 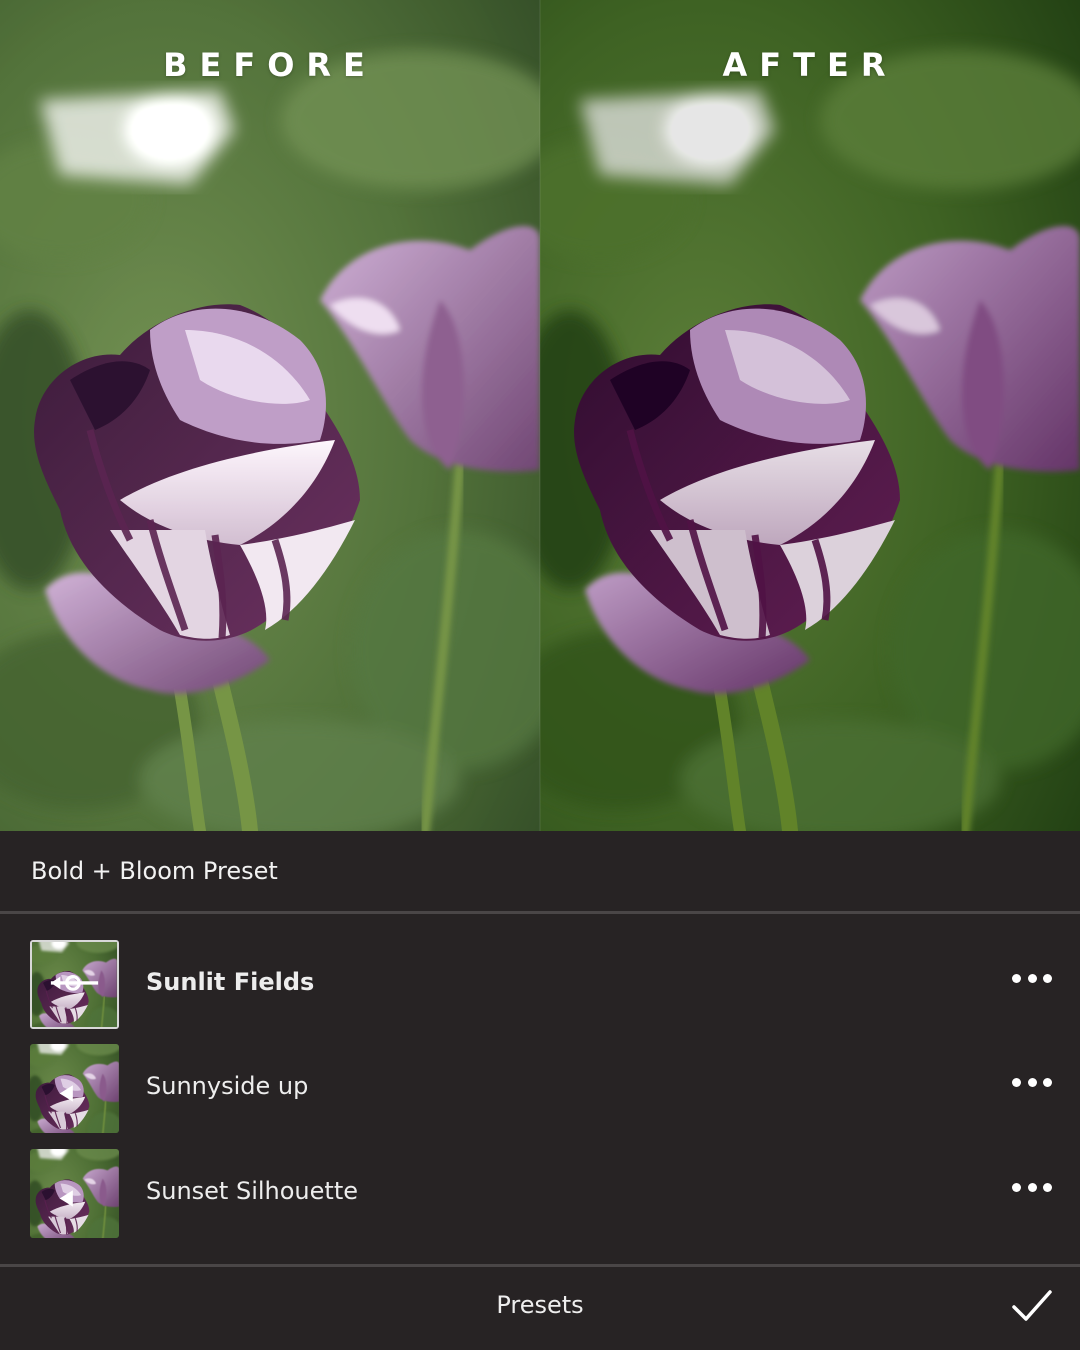 I want to click on footer-separator, so click(x=540, y=1265).